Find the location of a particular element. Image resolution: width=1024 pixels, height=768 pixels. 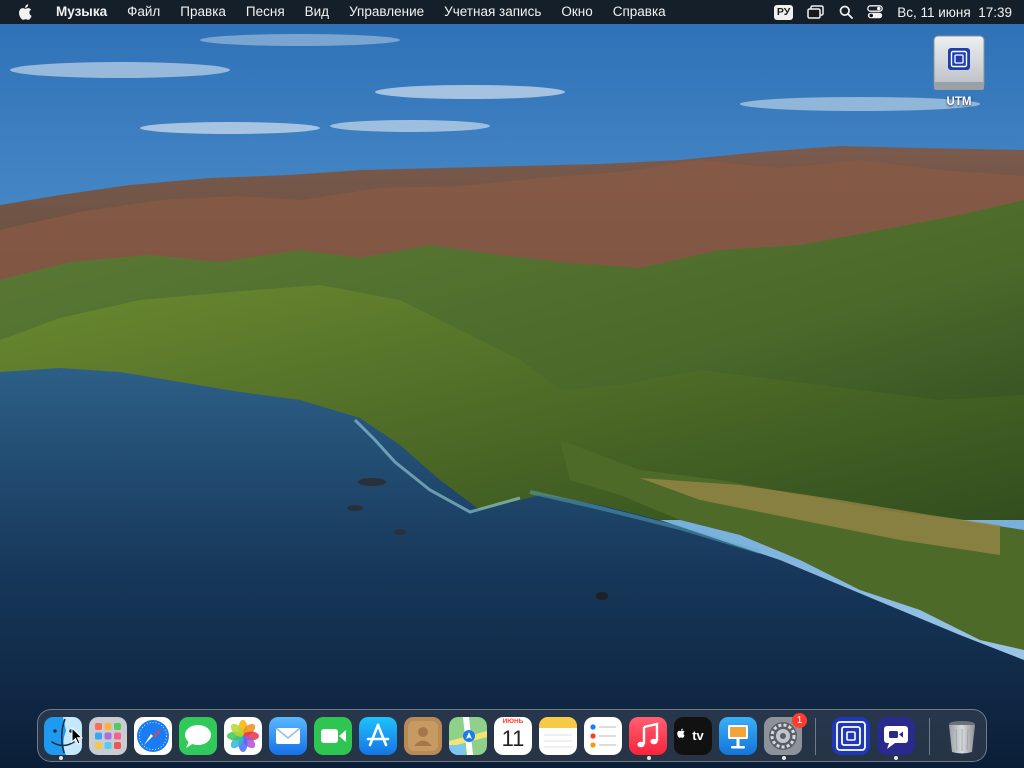

running-indicator-finder is located at coordinates (61, 758).